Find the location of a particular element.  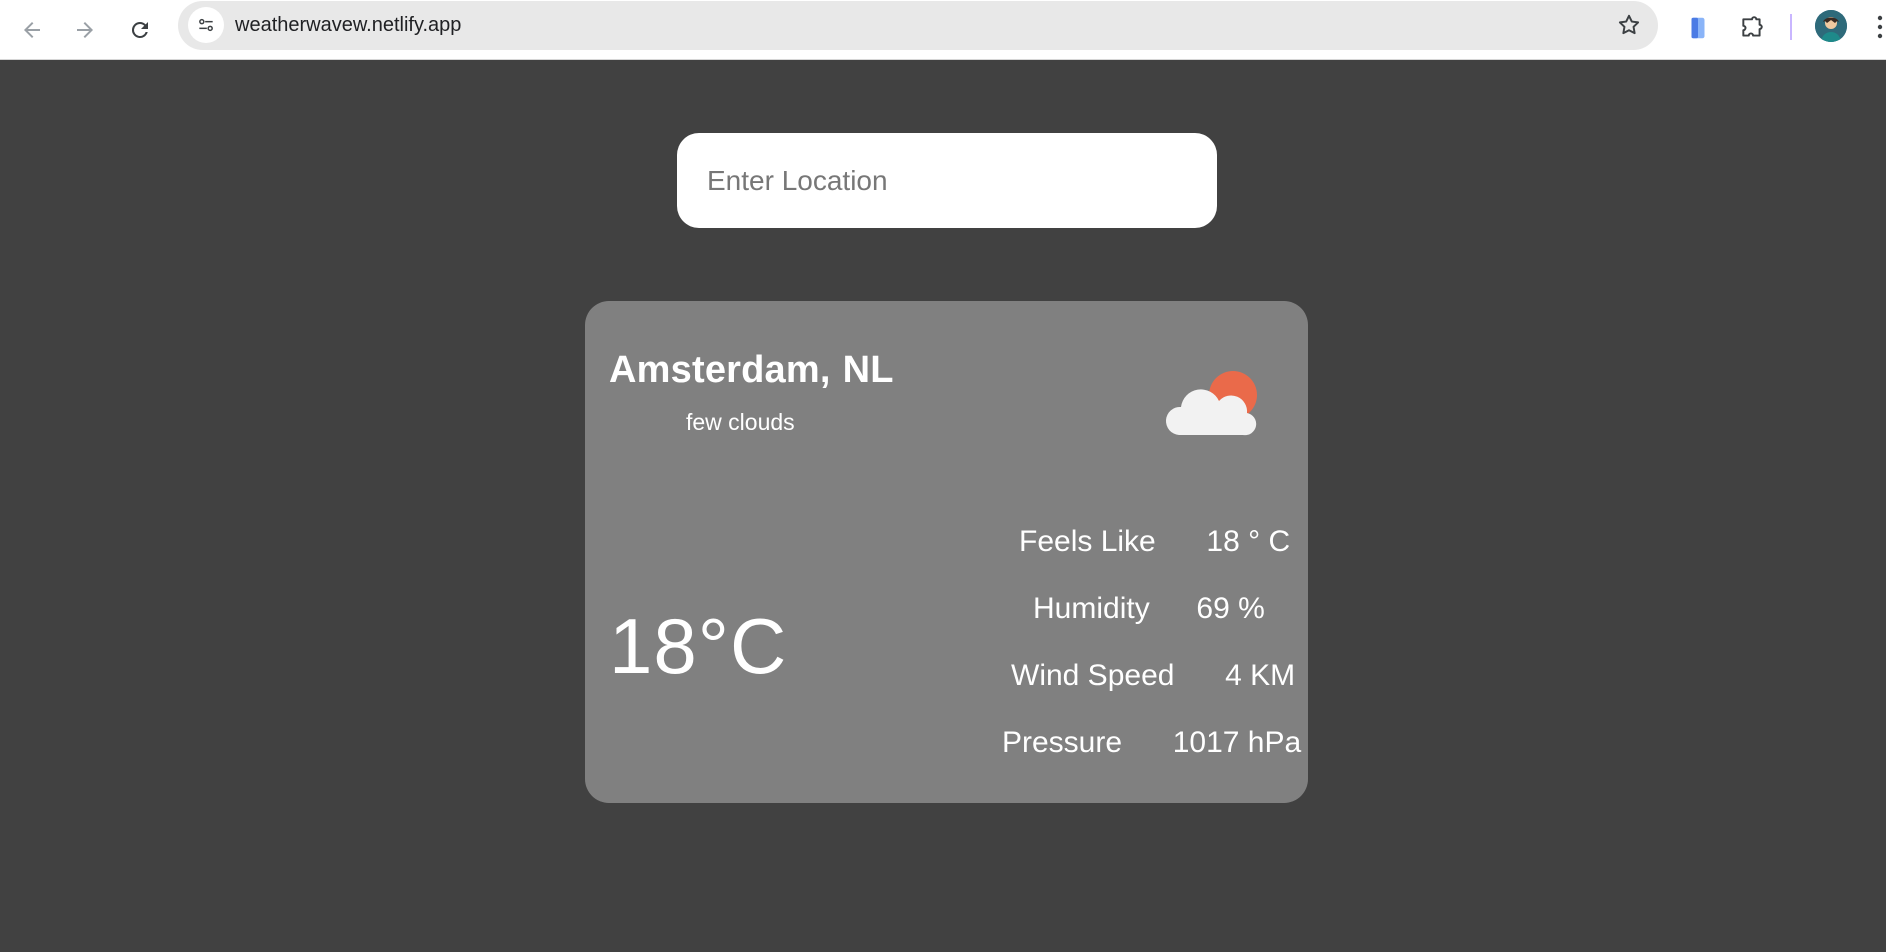

site-info-button is located at coordinates (206, 25).